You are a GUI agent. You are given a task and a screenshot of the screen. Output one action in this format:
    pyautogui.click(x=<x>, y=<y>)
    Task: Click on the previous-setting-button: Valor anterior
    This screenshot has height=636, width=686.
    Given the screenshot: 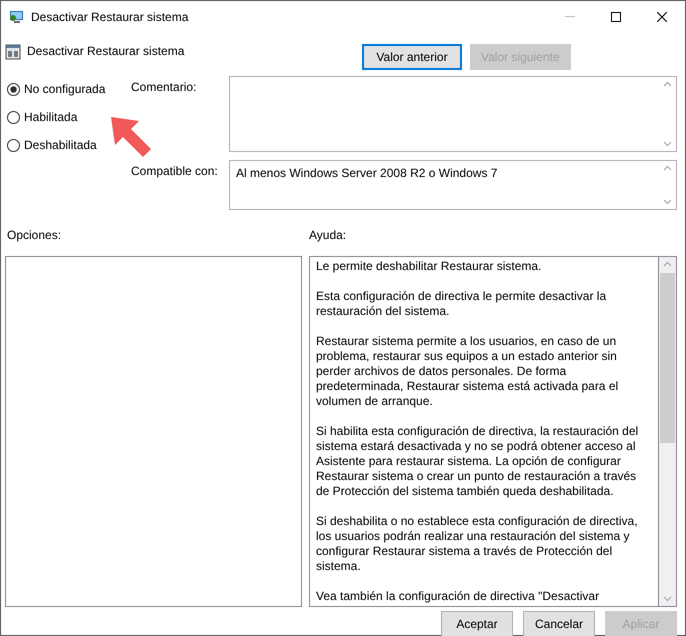 What is the action you would take?
    pyautogui.click(x=412, y=57)
    